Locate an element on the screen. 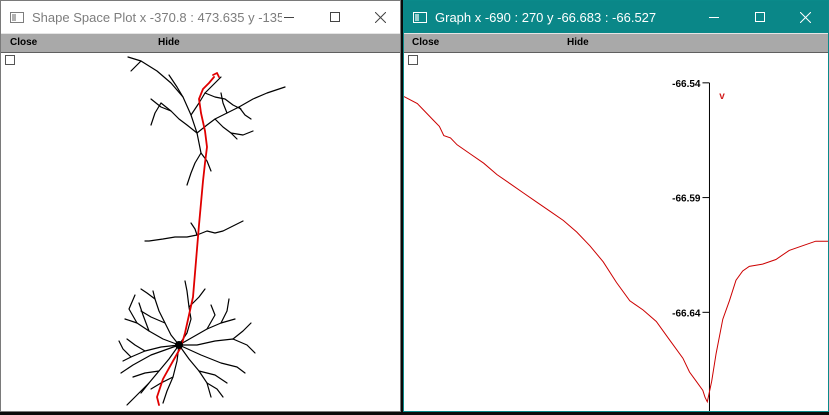 This screenshot has height=415, width=829. y-tick-label: -66.59 is located at coordinates (686, 199).